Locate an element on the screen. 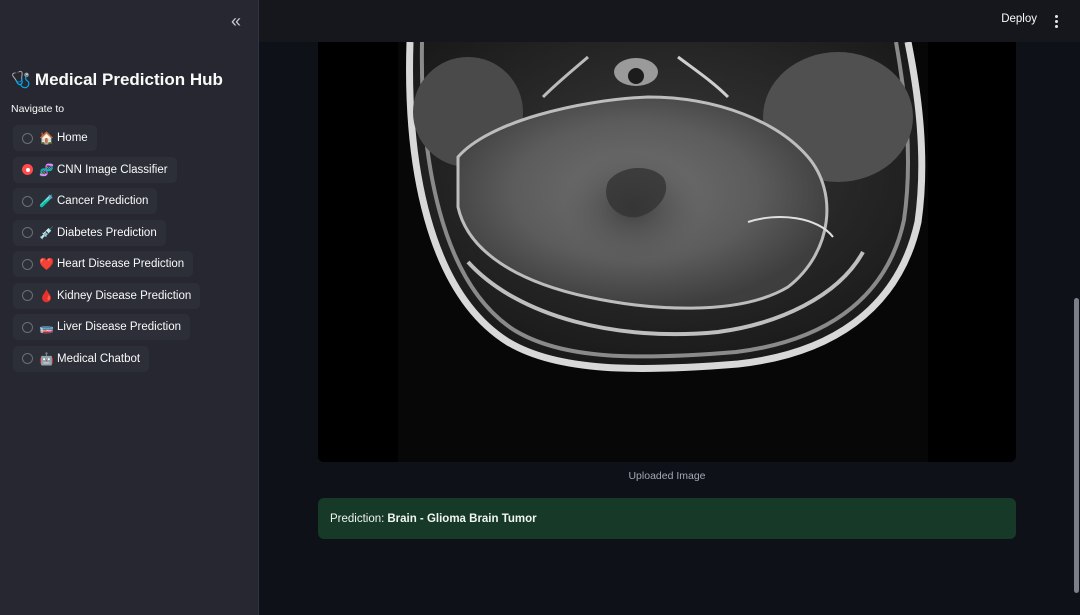 The width and height of the screenshot is (1080, 615). sidebar-title-text: Medical Prediction Hub is located at coordinates (128, 79).